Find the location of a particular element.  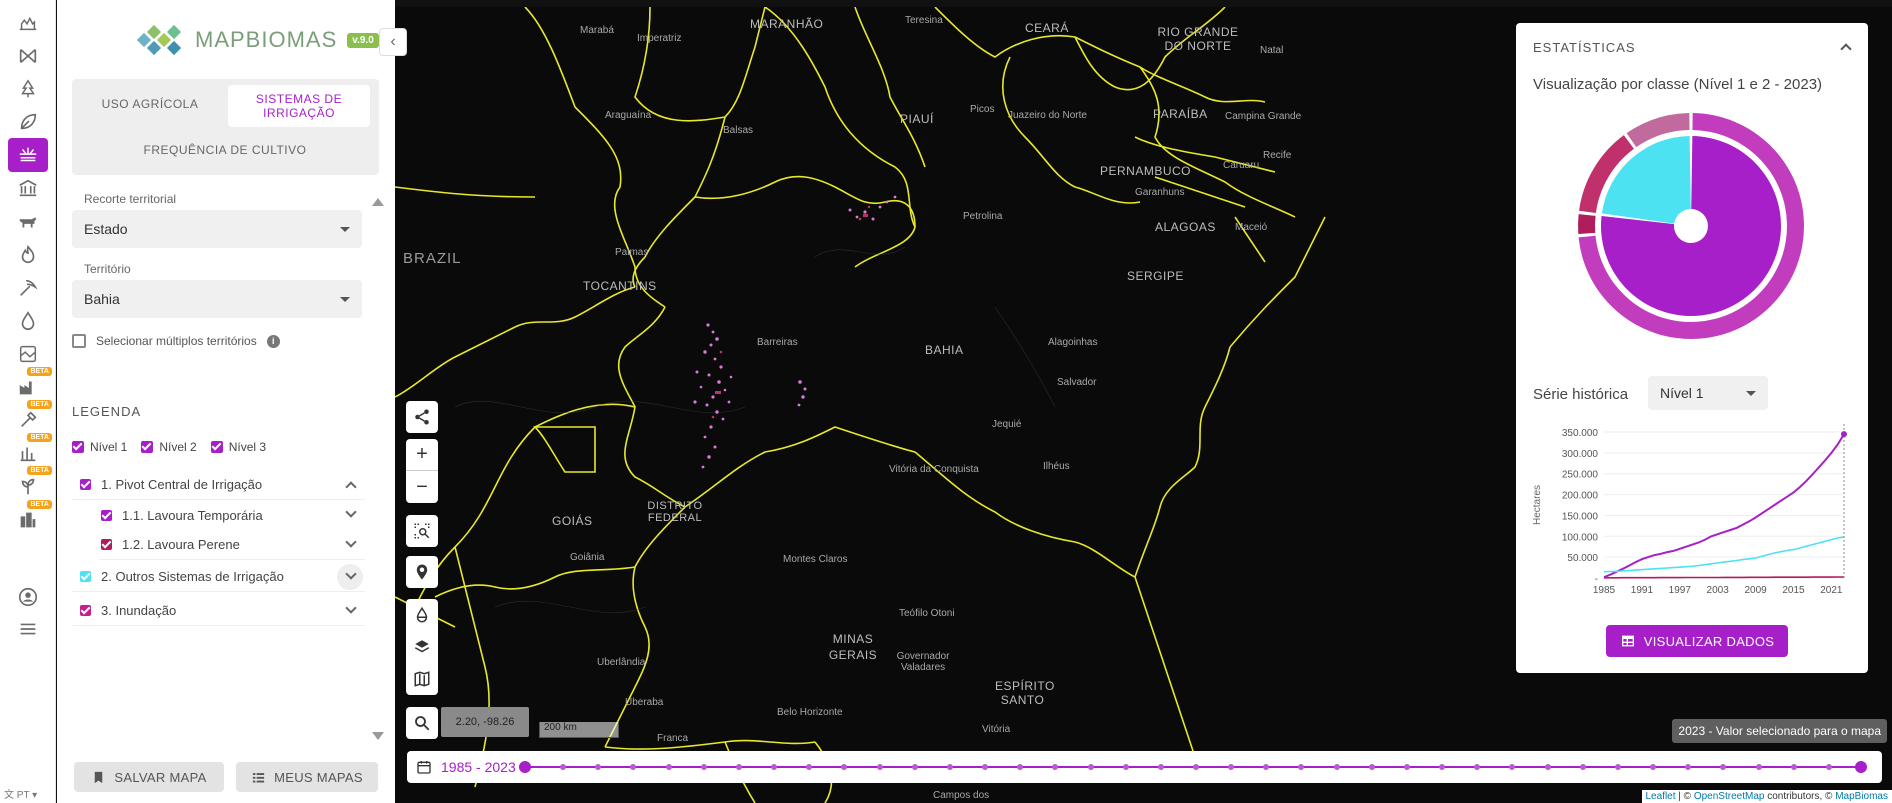

serie-level-select: Nível 1 is located at coordinates (1708, 393).